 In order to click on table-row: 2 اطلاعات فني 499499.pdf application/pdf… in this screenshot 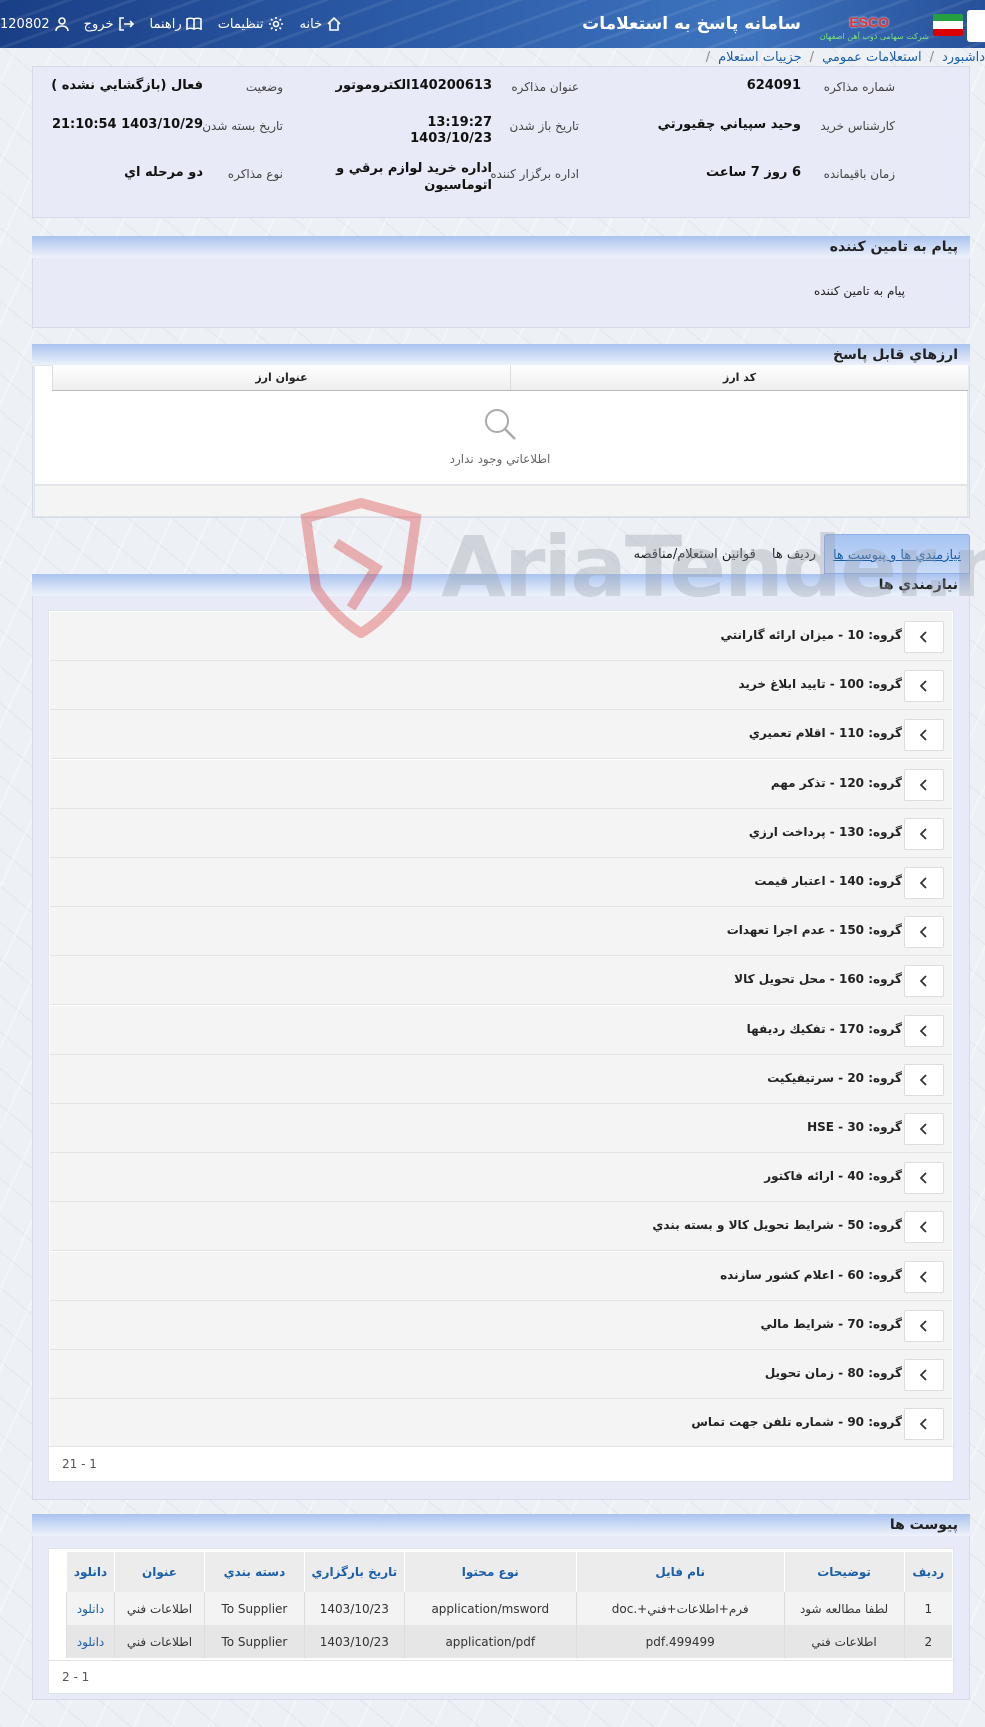, I will do `click(508, 1641)`.